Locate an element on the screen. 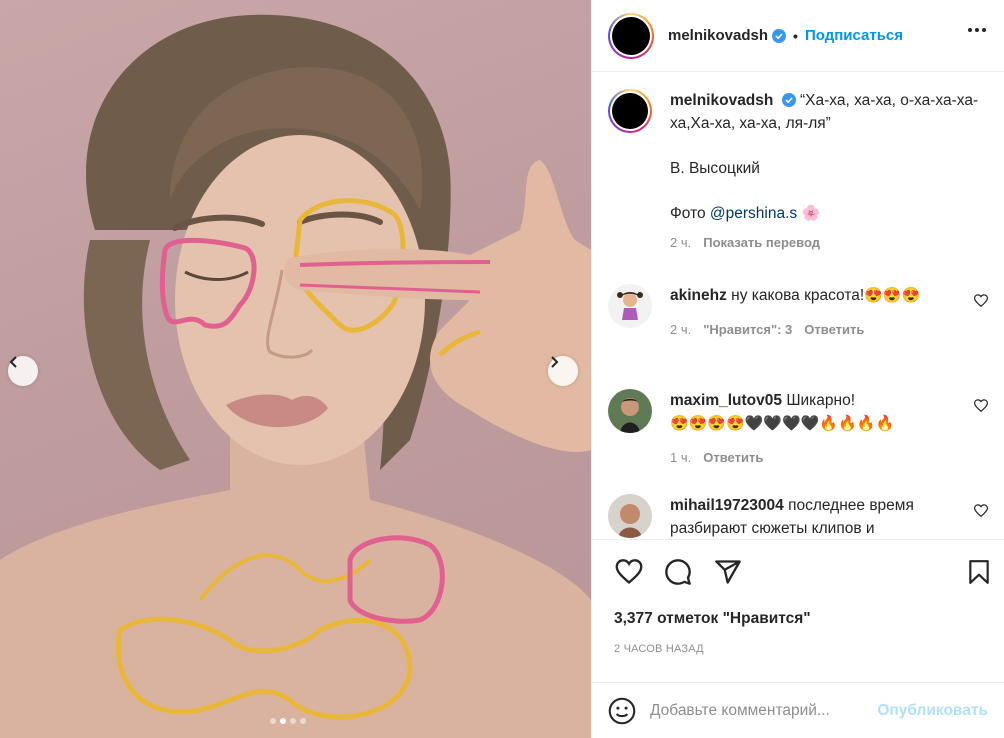 The width and height of the screenshot is (1004, 738). add-comment-bar: Опубликовать is located at coordinates (798, 710).